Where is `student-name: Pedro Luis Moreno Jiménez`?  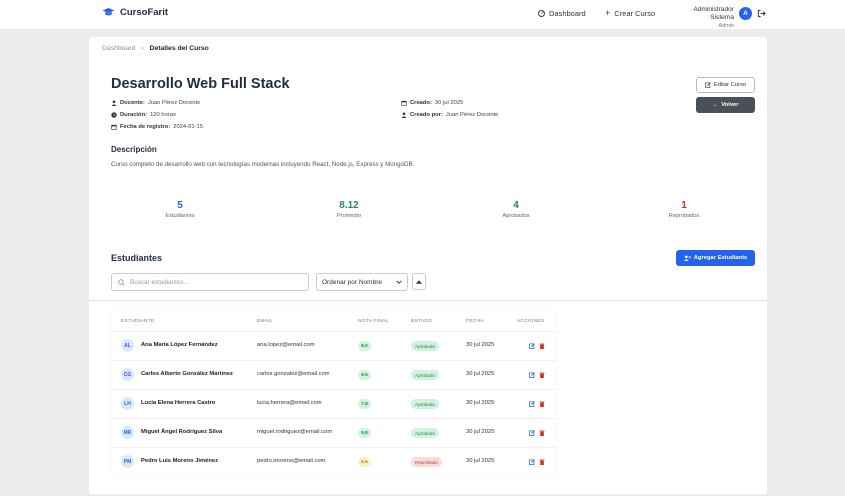 student-name: Pedro Luis Moreno Jiménez is located at coordinates (179, 461).